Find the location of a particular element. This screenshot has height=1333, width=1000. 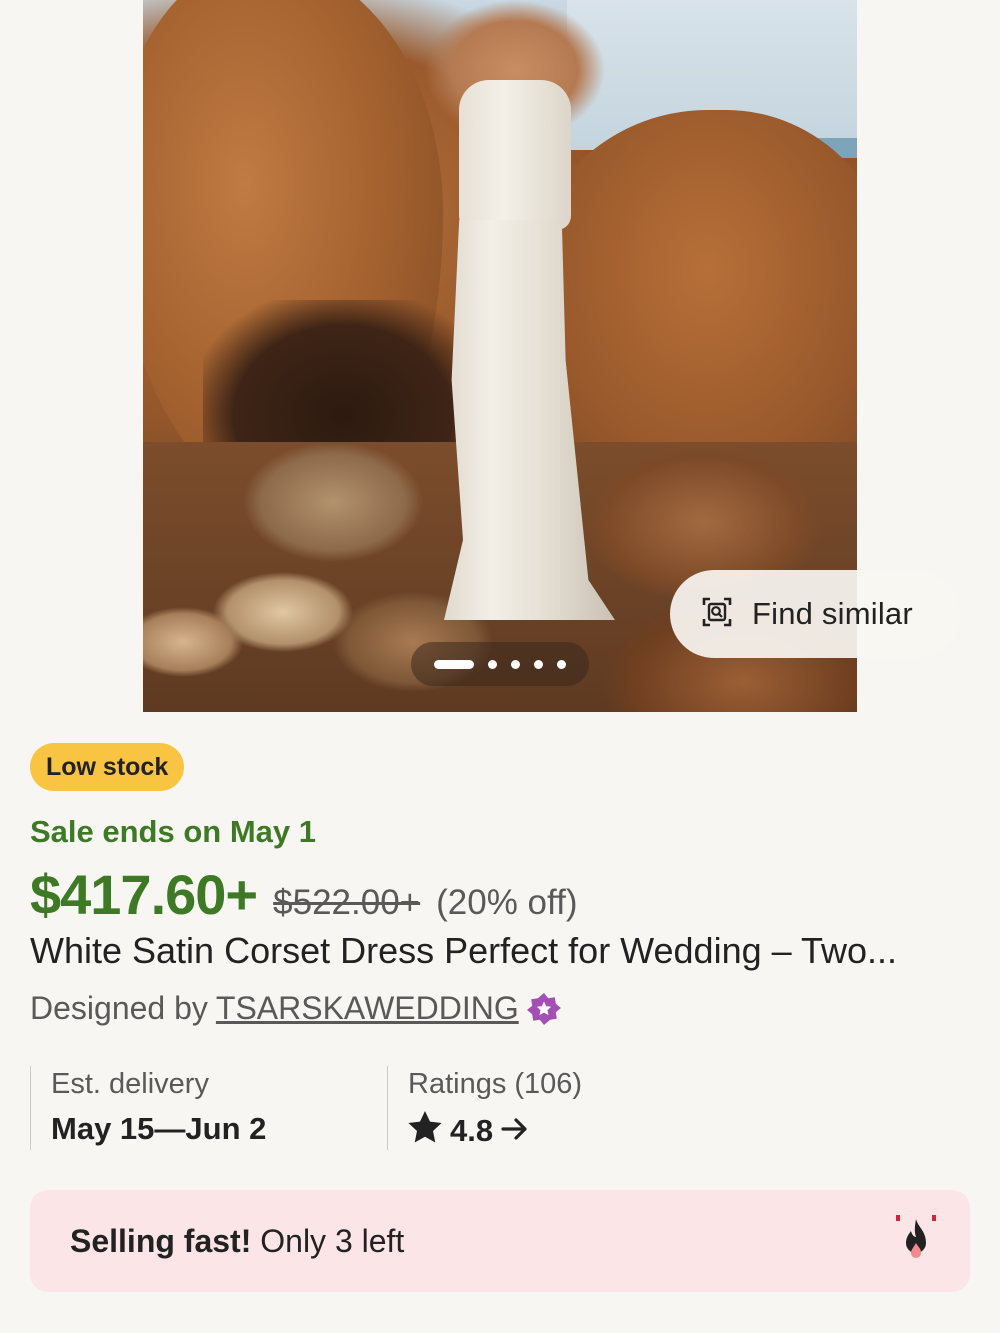

image-dress-skirt is located at coordinates (529, 420).